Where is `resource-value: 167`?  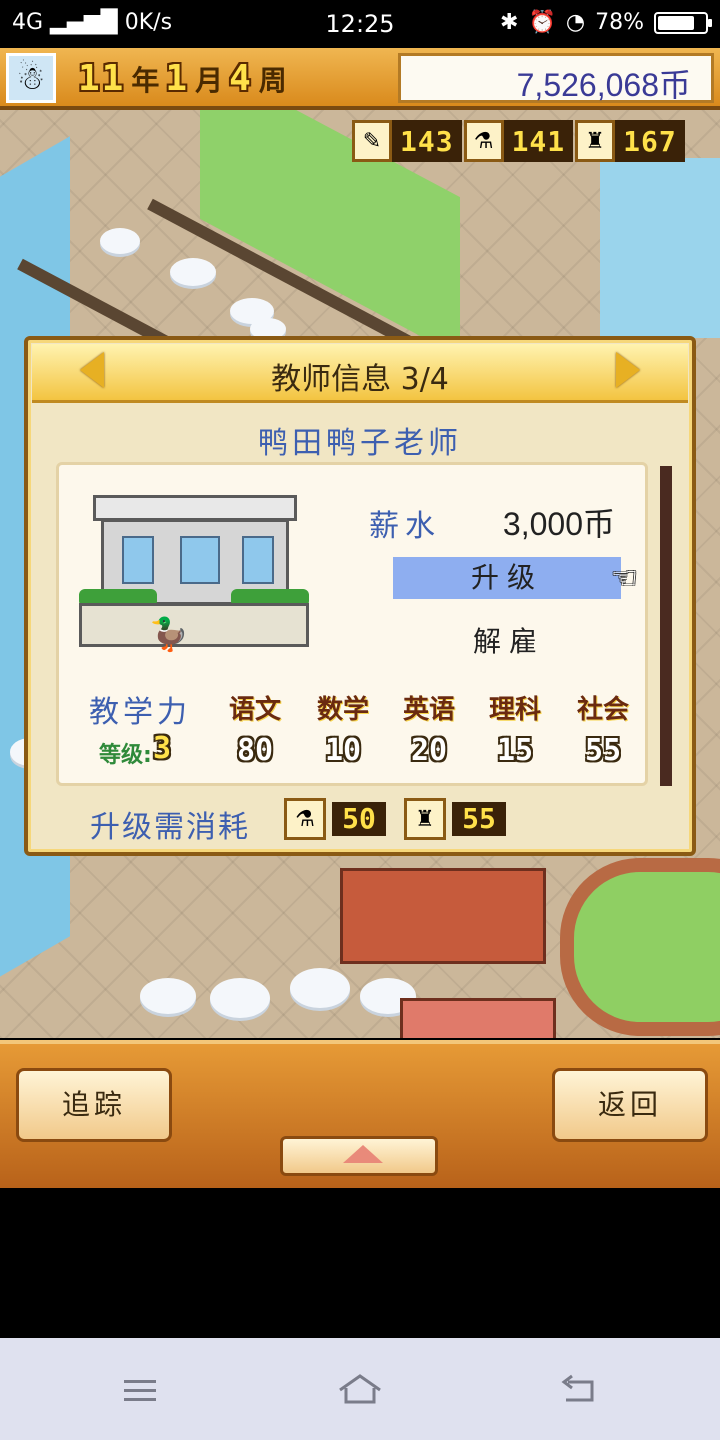 resource-value: 167 is located at coordinates (650, 141).